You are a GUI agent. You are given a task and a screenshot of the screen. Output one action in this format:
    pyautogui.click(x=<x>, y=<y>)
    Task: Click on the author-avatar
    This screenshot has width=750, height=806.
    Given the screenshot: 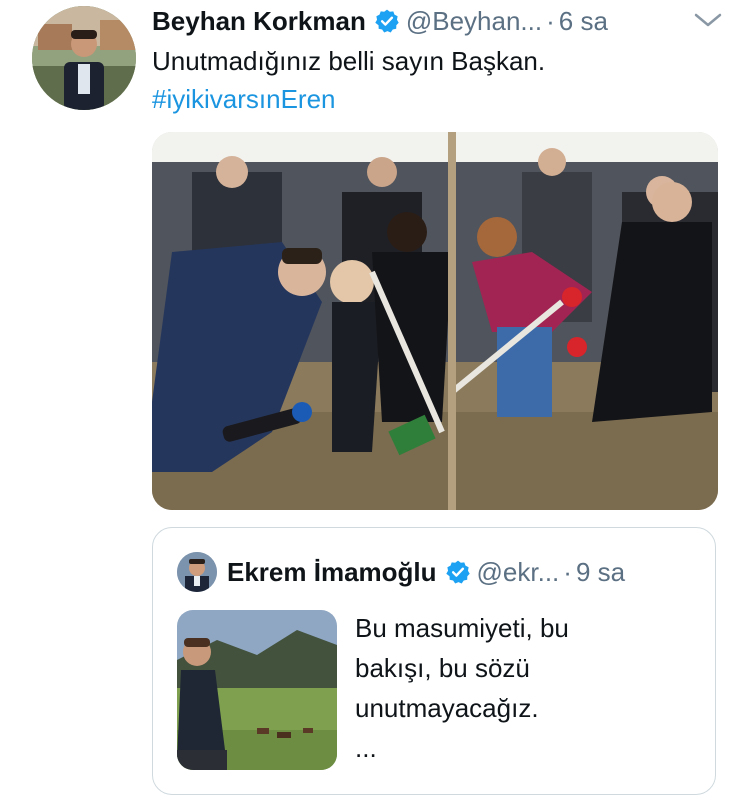 What is the action you would take?
    pyautogui.click(x=84, y=58)
    